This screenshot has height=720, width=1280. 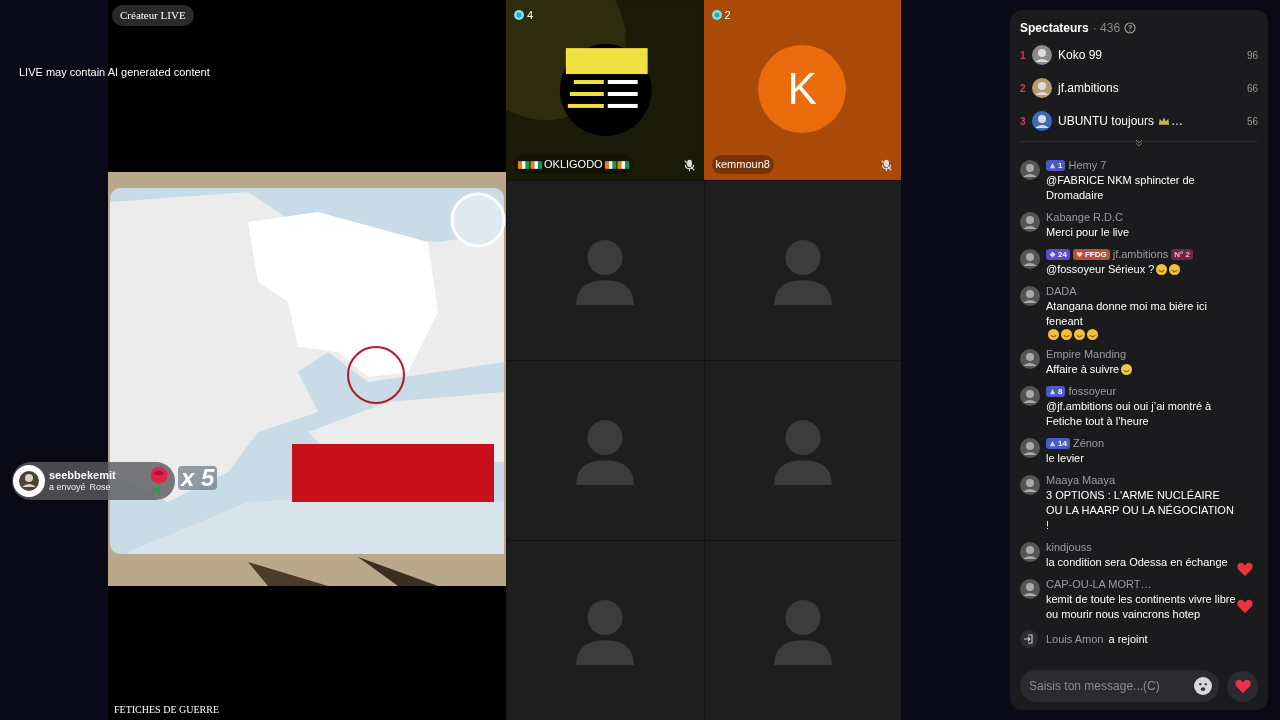 I want to click on chat-username: kindjouss, so click(x=1069, y=548).